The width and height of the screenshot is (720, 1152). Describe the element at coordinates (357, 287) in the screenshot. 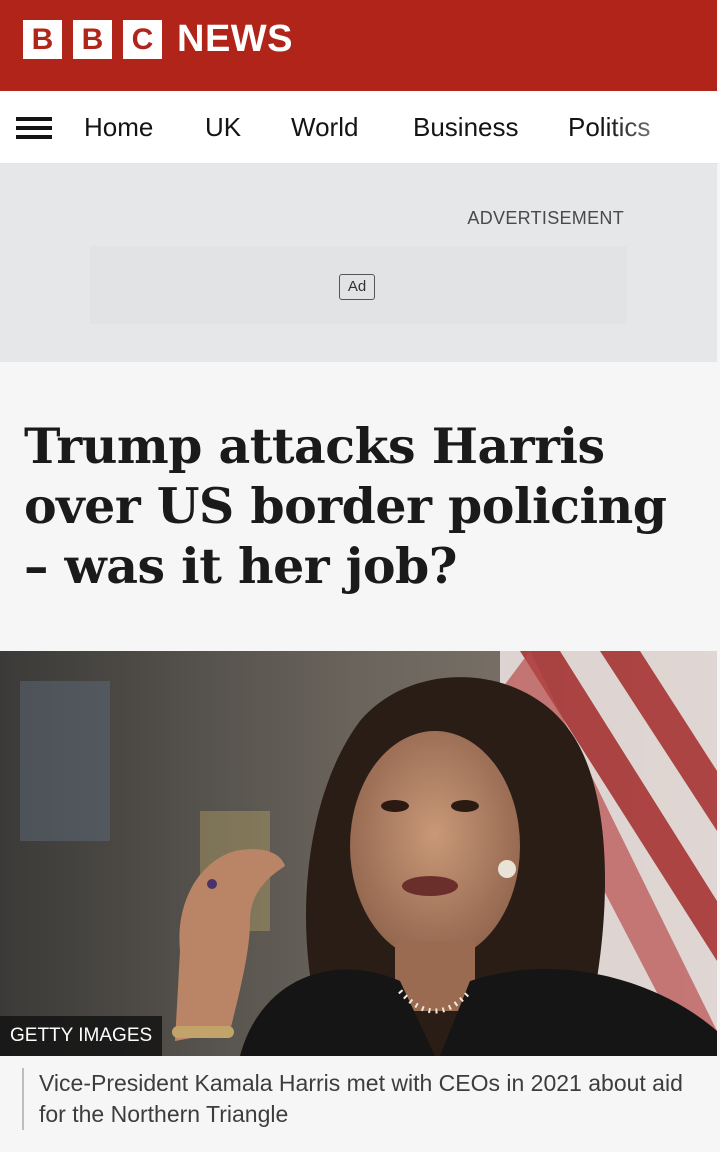

I see `ad-badge: Ad` at that location.